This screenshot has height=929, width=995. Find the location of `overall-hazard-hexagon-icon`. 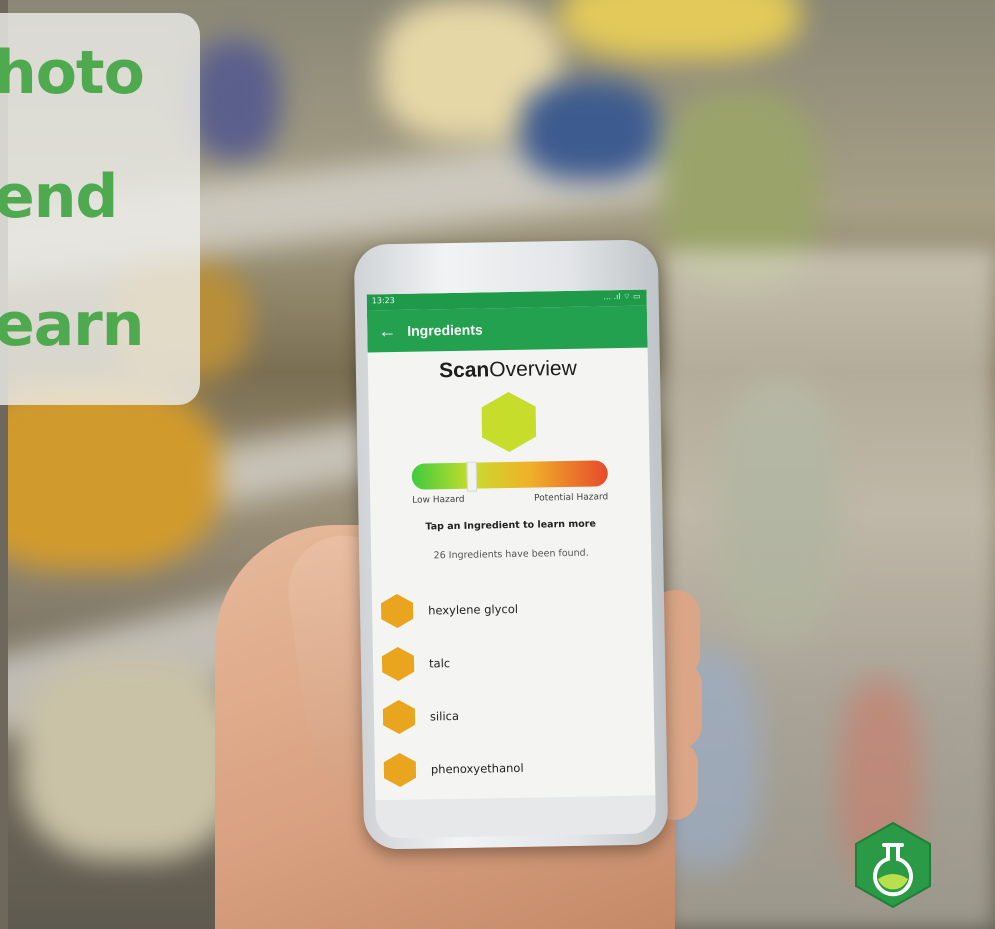

overall-hazard-hexagon-icon is located at coordinates (509, 422).